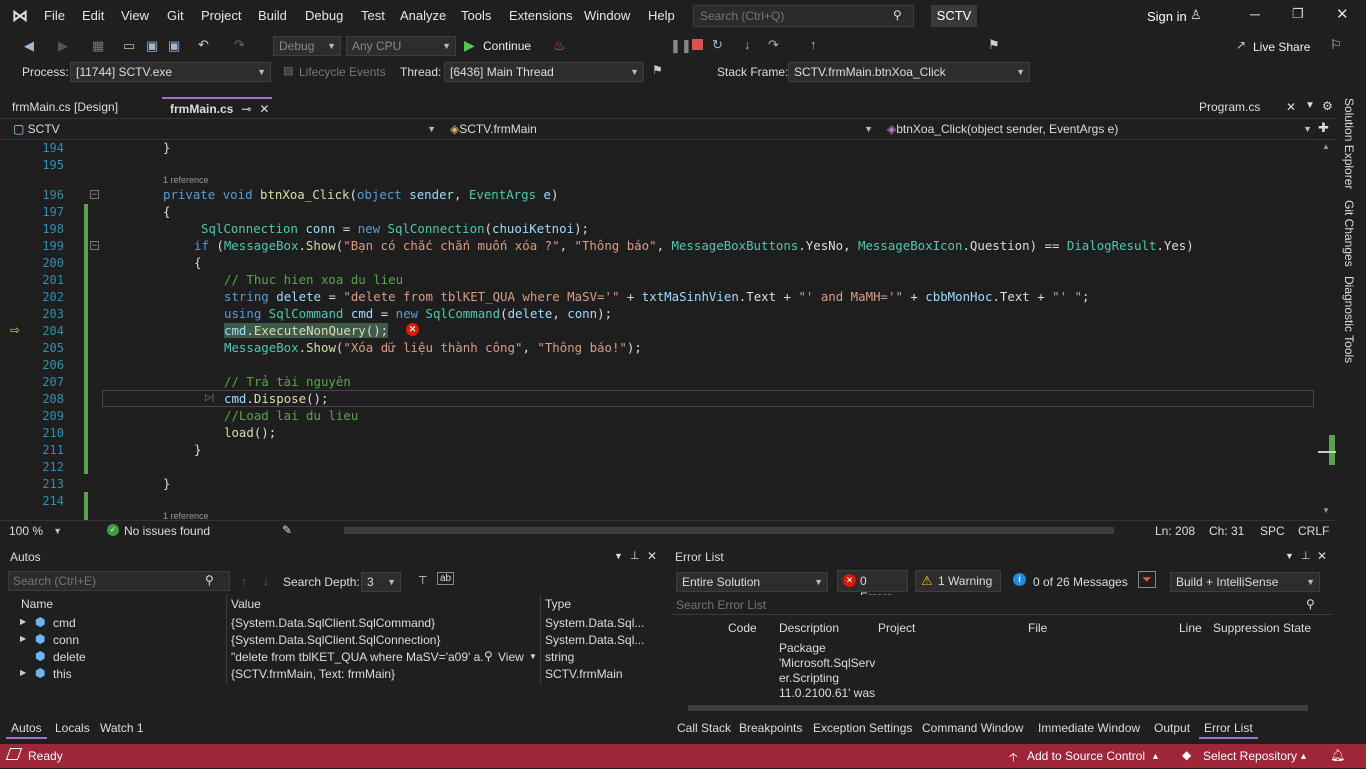  I want to click on stack-frame-dropdown: SCTV.frmMain.btnXoa_Click ▼, so click(909, 72).